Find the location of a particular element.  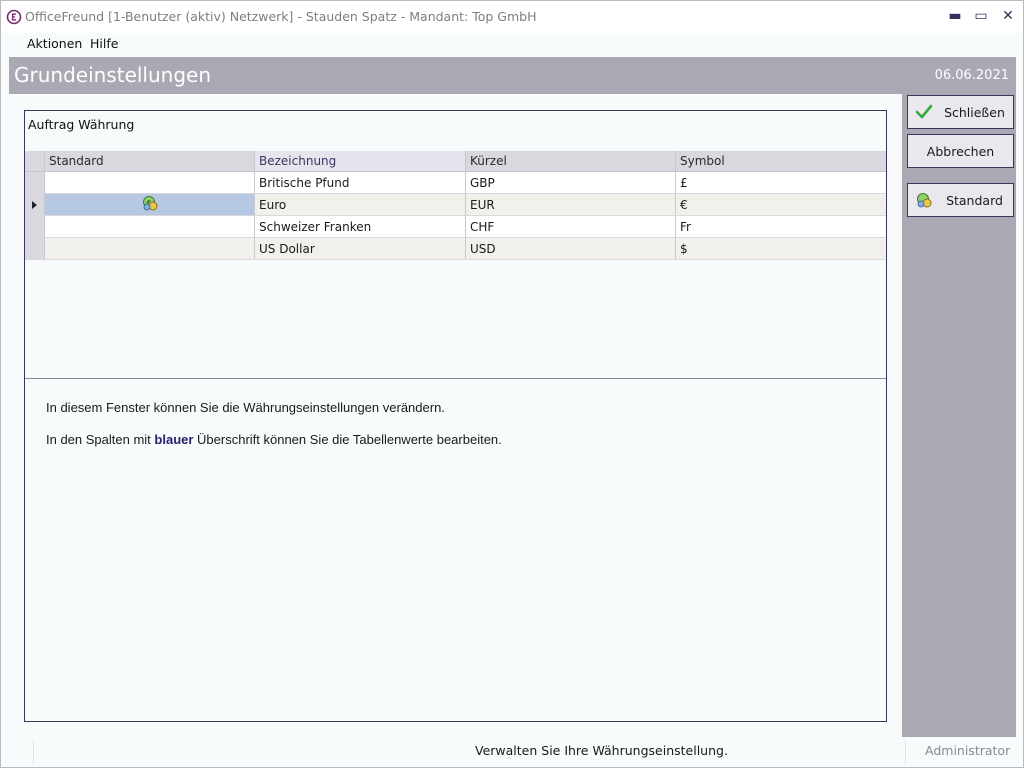

maximize-icon: ▭ is located at coordinates (981, 16).